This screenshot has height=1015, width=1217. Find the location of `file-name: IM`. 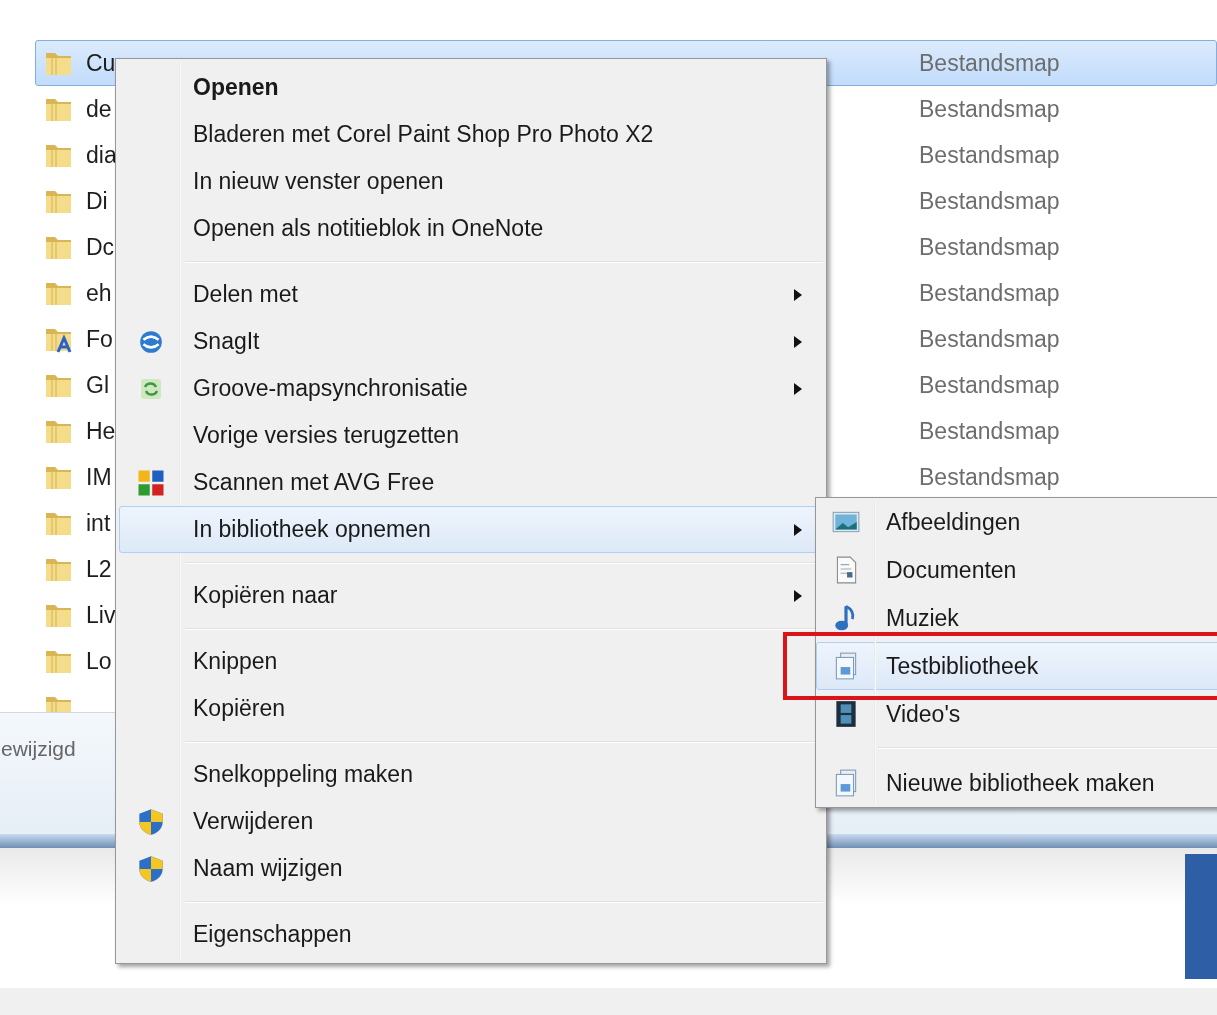

file-name: IM is located at coordinates (99, 477).